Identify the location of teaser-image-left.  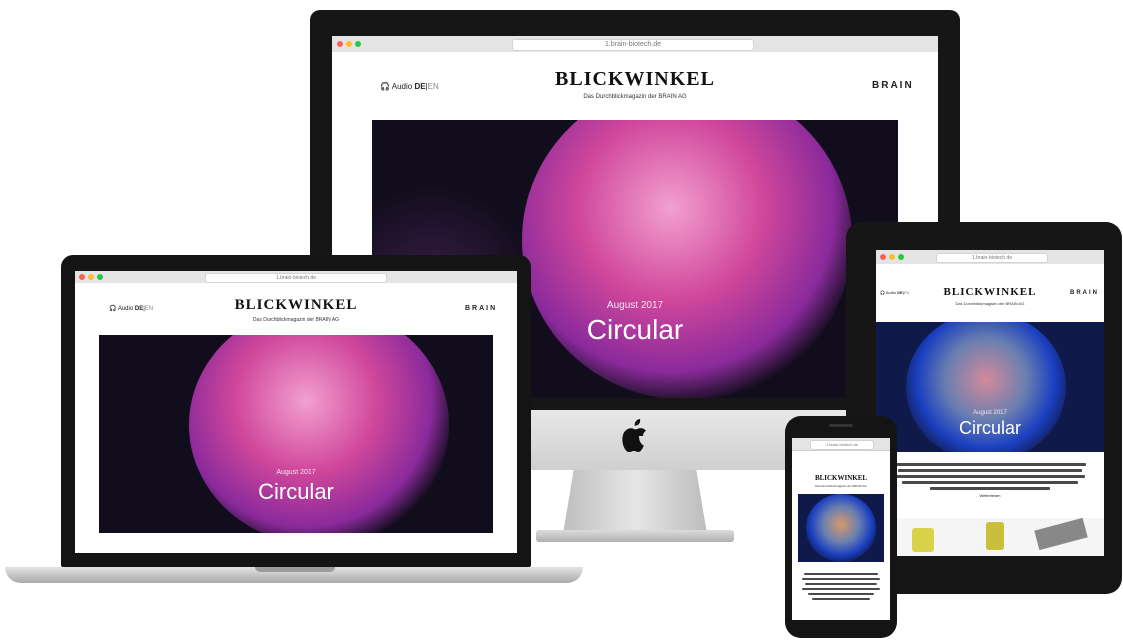
(923, 540).